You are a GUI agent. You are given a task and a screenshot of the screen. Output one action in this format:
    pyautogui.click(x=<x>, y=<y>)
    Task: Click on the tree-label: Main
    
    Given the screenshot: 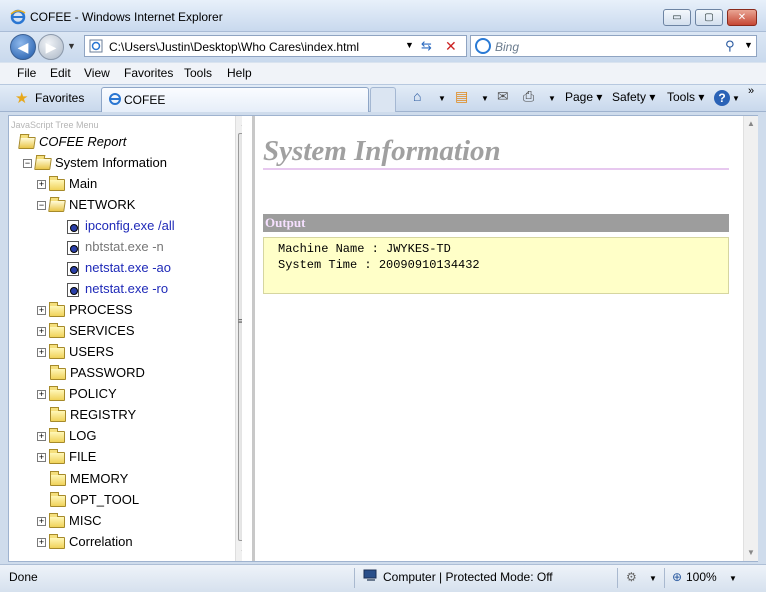 What is the action you would take?
    pyautogui.click(x=83, y=183)
    